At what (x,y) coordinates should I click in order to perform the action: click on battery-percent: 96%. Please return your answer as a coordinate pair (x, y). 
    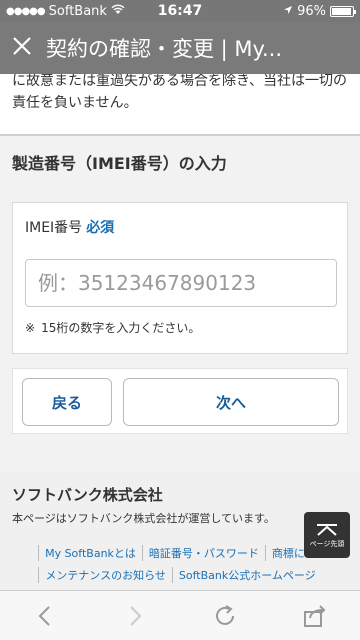
    Looking at the image, I should click on (311, 11).